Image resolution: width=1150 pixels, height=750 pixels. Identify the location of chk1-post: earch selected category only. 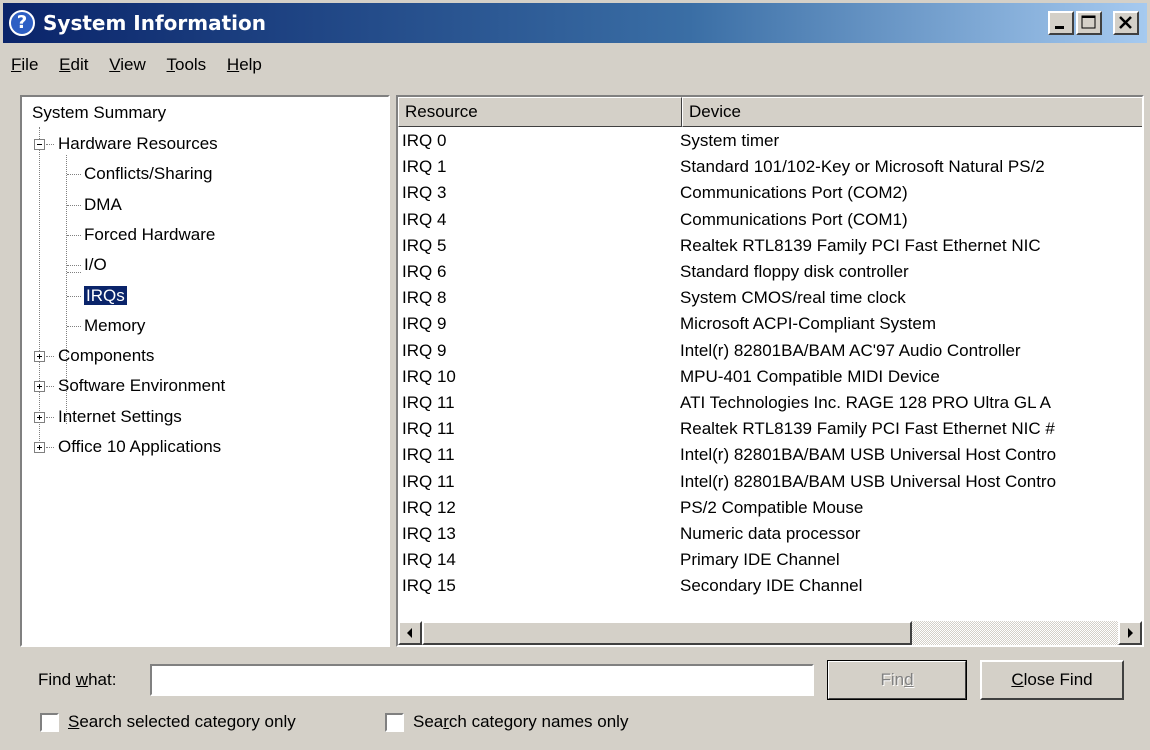
(187, 721).